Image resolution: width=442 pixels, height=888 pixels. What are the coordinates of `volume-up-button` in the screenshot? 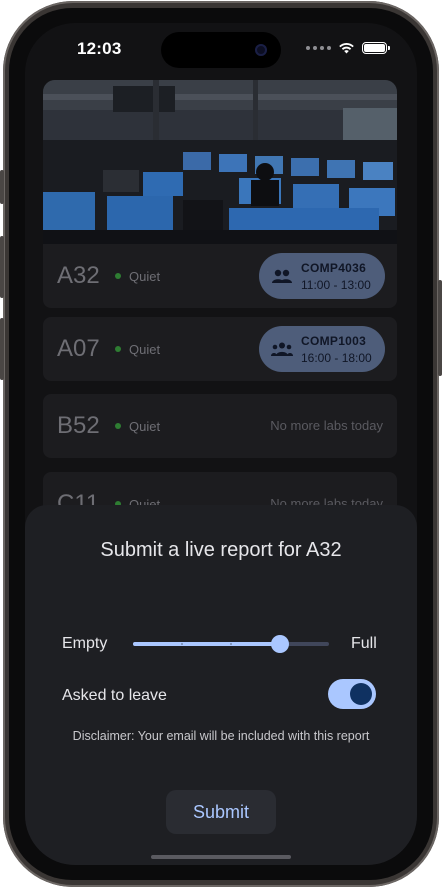 It's located at (2, 267).